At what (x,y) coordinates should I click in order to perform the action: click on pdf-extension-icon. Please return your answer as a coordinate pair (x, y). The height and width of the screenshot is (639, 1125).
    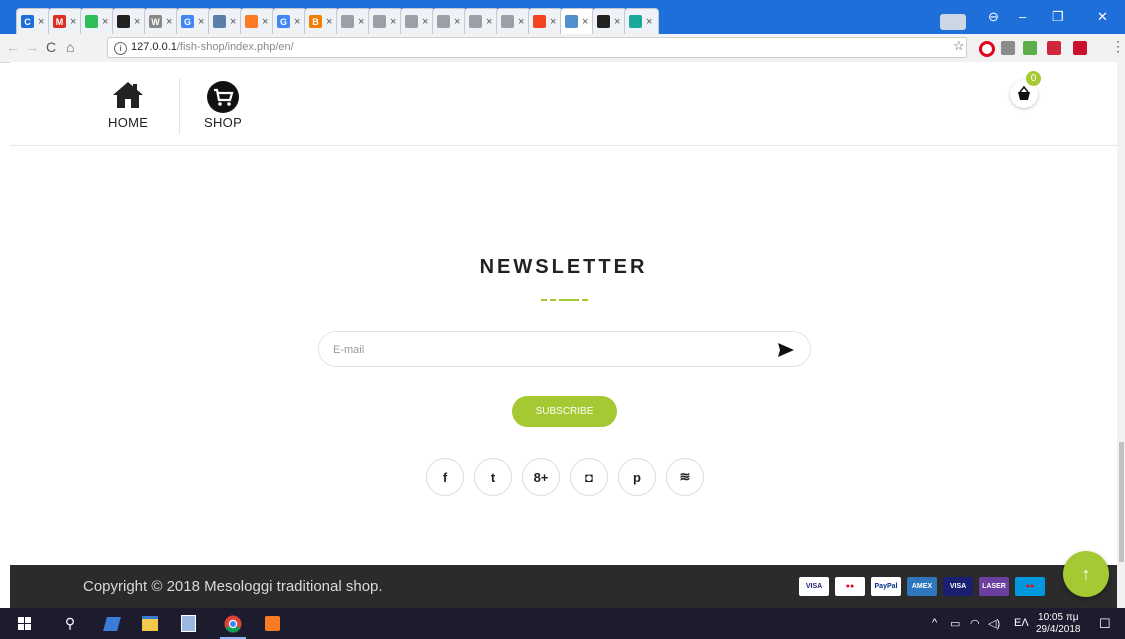
    Looking at the image, I should click on (1080, 48).